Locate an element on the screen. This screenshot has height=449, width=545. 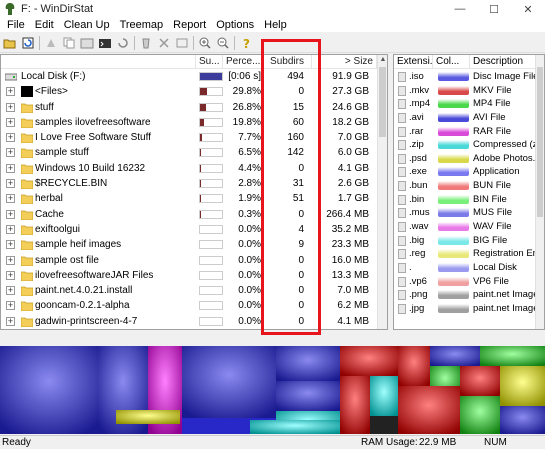
extension-row: .bin BIN File is located at coordinates (465, 200).